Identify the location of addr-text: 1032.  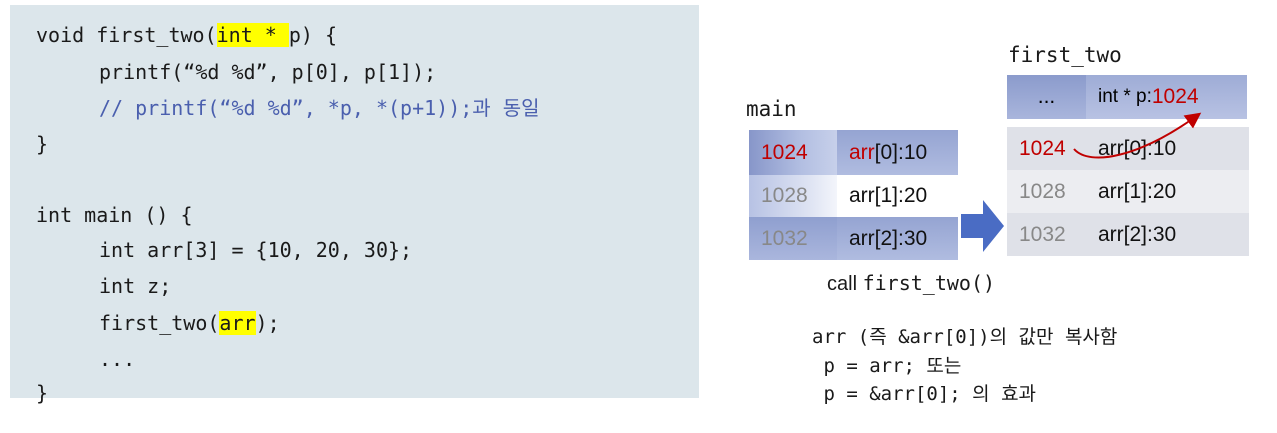
(784, 238).